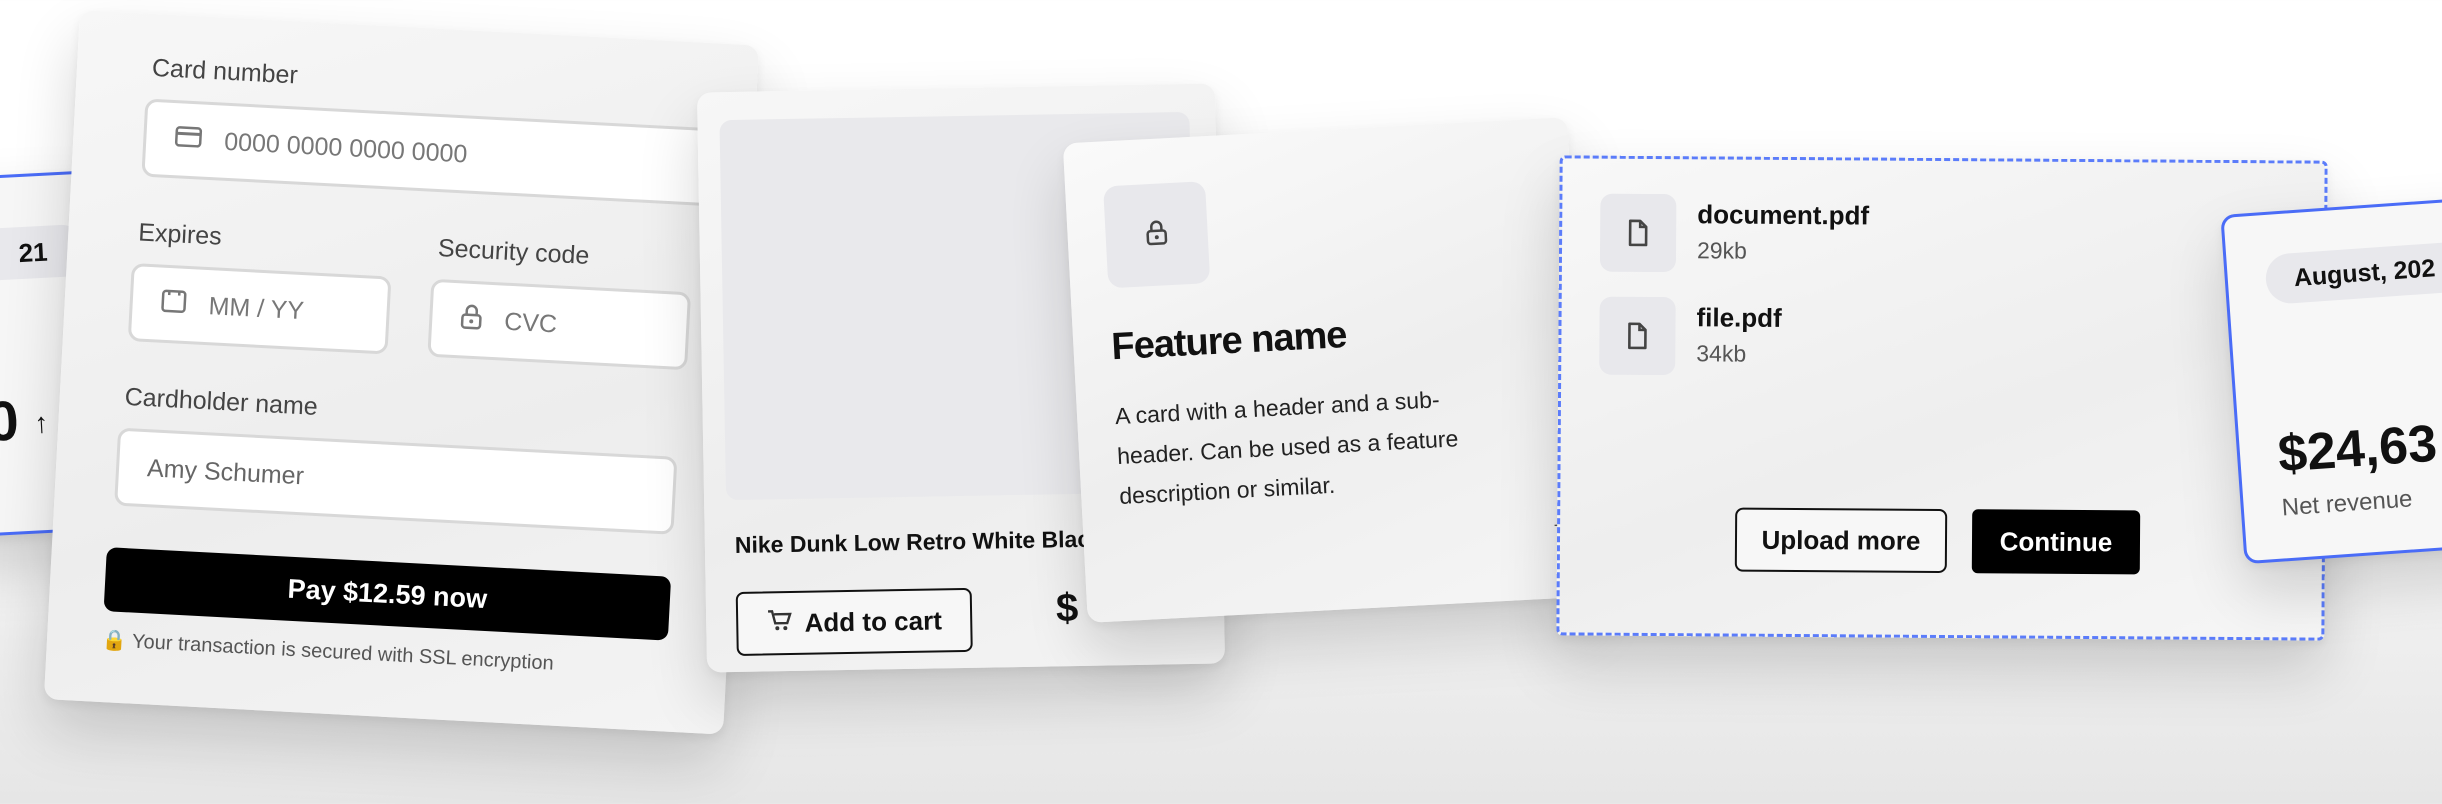  What do you see at coordinates (1783, 215) in the screenshot?
I see `file-name: document.pdf` at bounding box center [1783, 215].